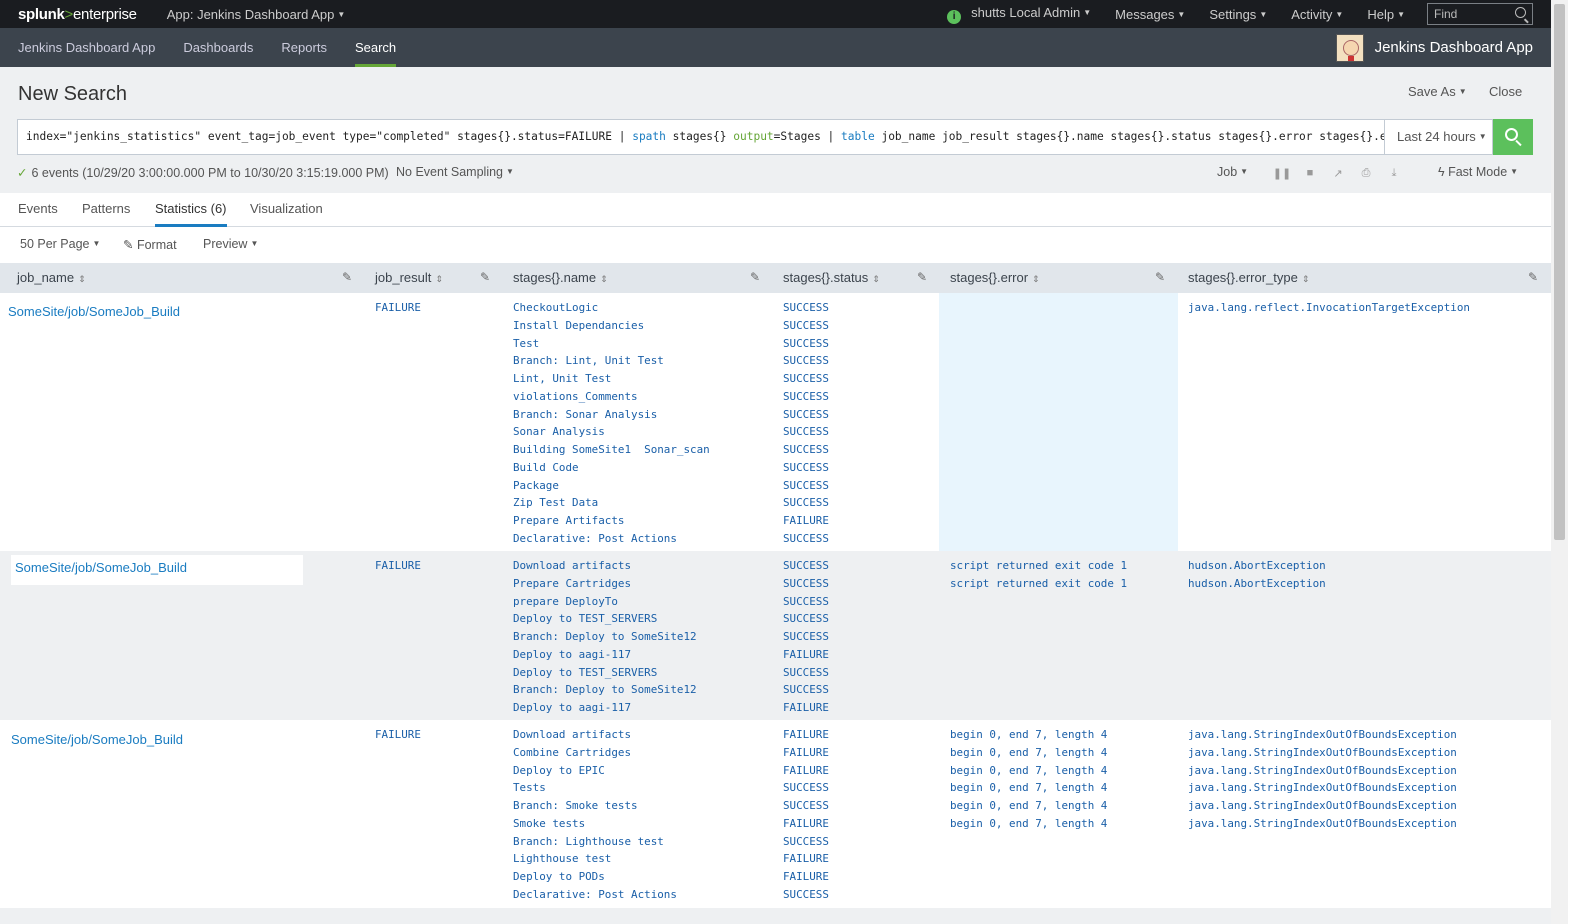 This screenshot has height=924, width=1587. I want to click on stage-name: Smoke tests, so click(595, 824).